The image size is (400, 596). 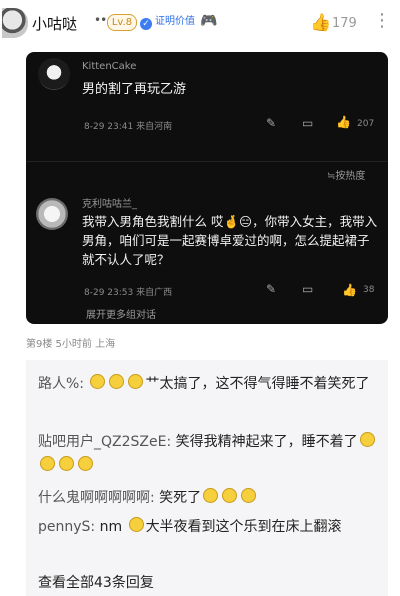 What do you see at coordinates (349, 290) in the screenshot?
I see `fire-thumbs-up-icon: 👍` at bounding box center [349, 290].